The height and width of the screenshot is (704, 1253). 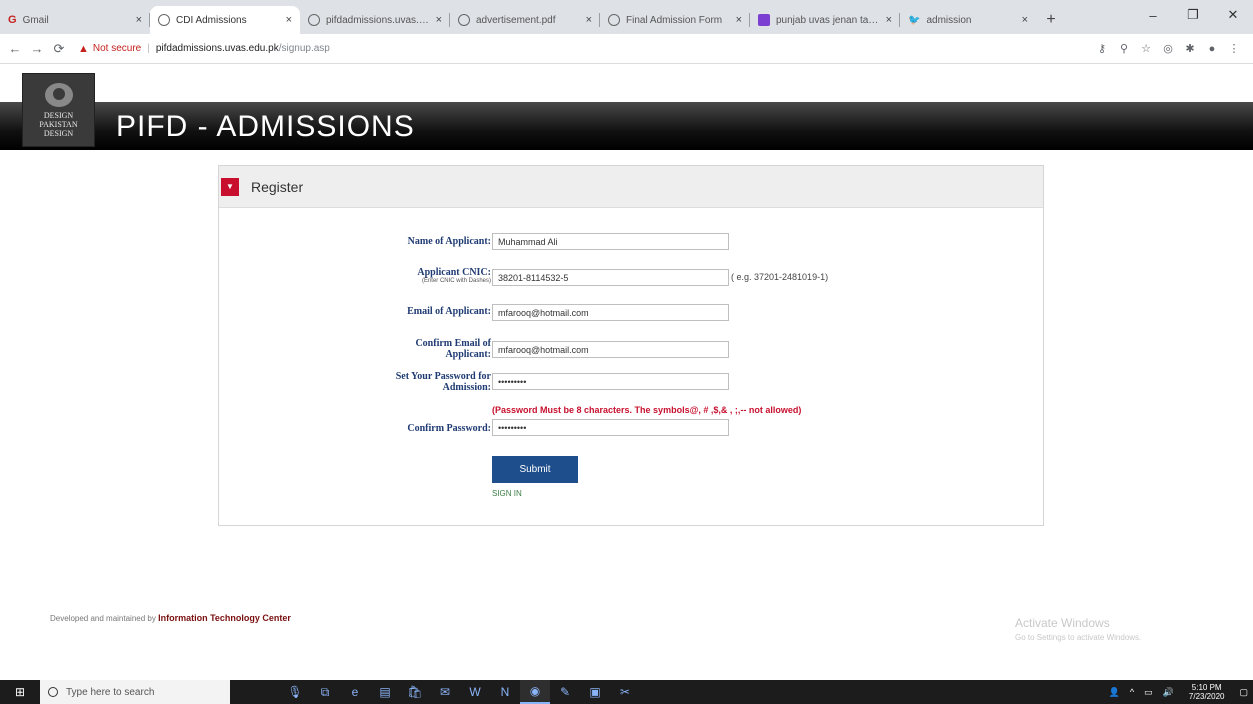 What do you see at coordinates (764, 20) in the screenshot?
I see `purple-square-icon` at bounding box center [764, 20].